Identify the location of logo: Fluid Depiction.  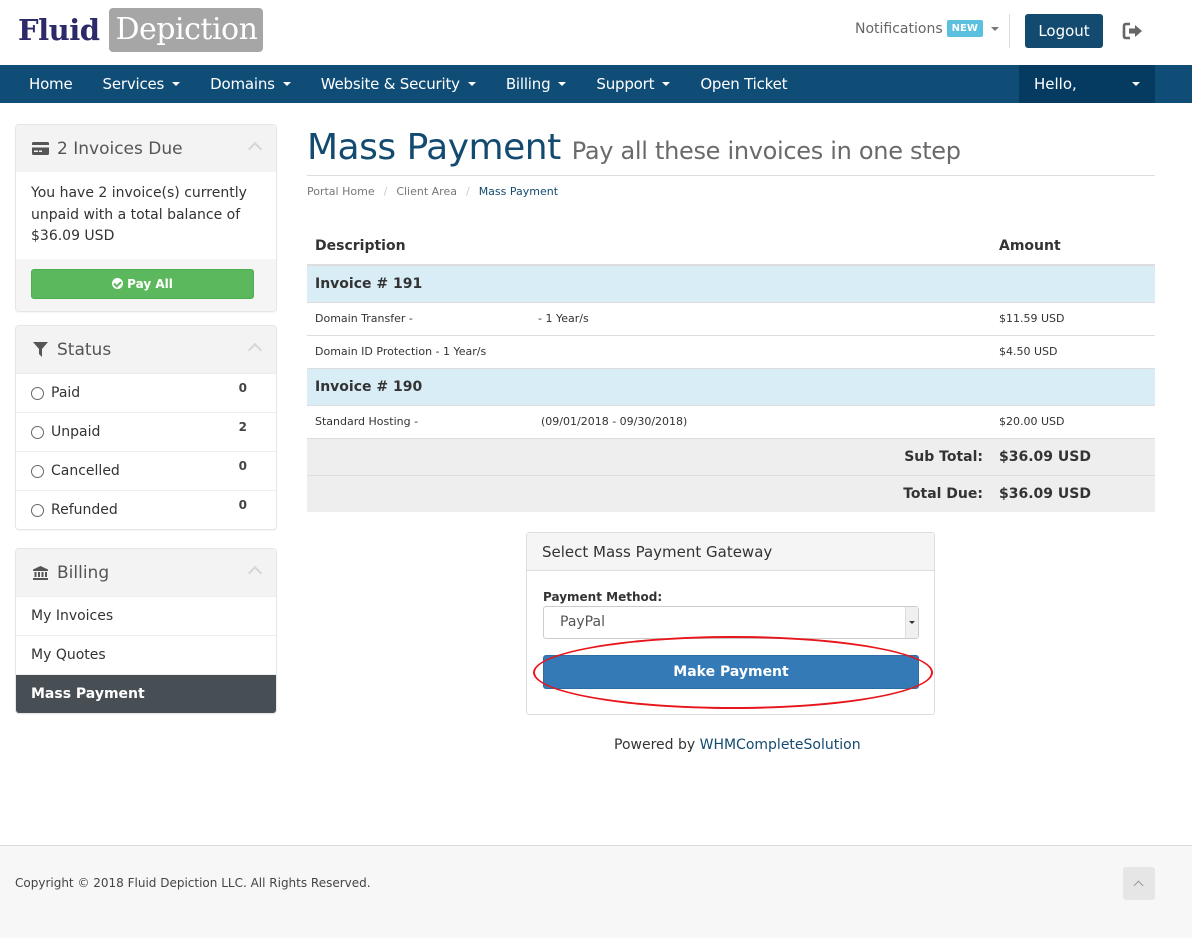
(141, 30).